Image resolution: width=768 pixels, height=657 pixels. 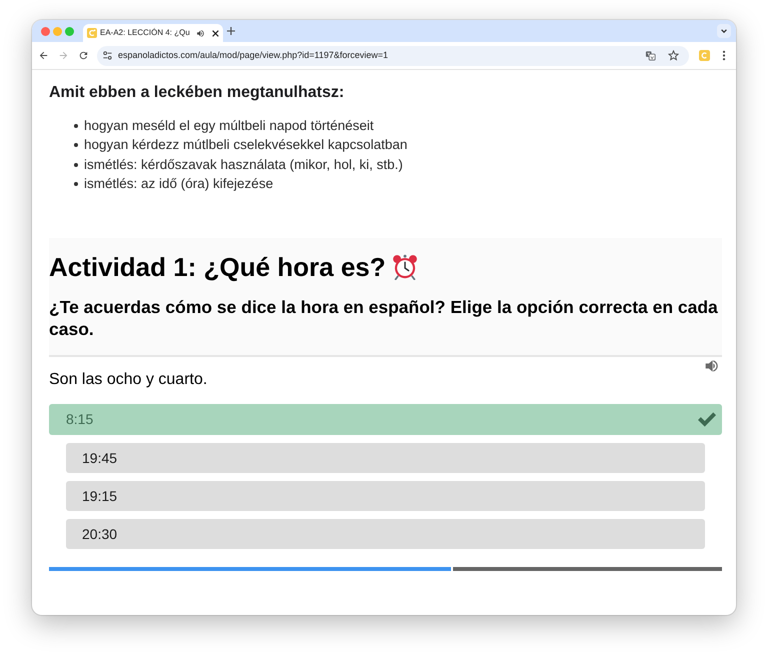 I want to click on answer-option: 19:15, so click(x=385, y=496).